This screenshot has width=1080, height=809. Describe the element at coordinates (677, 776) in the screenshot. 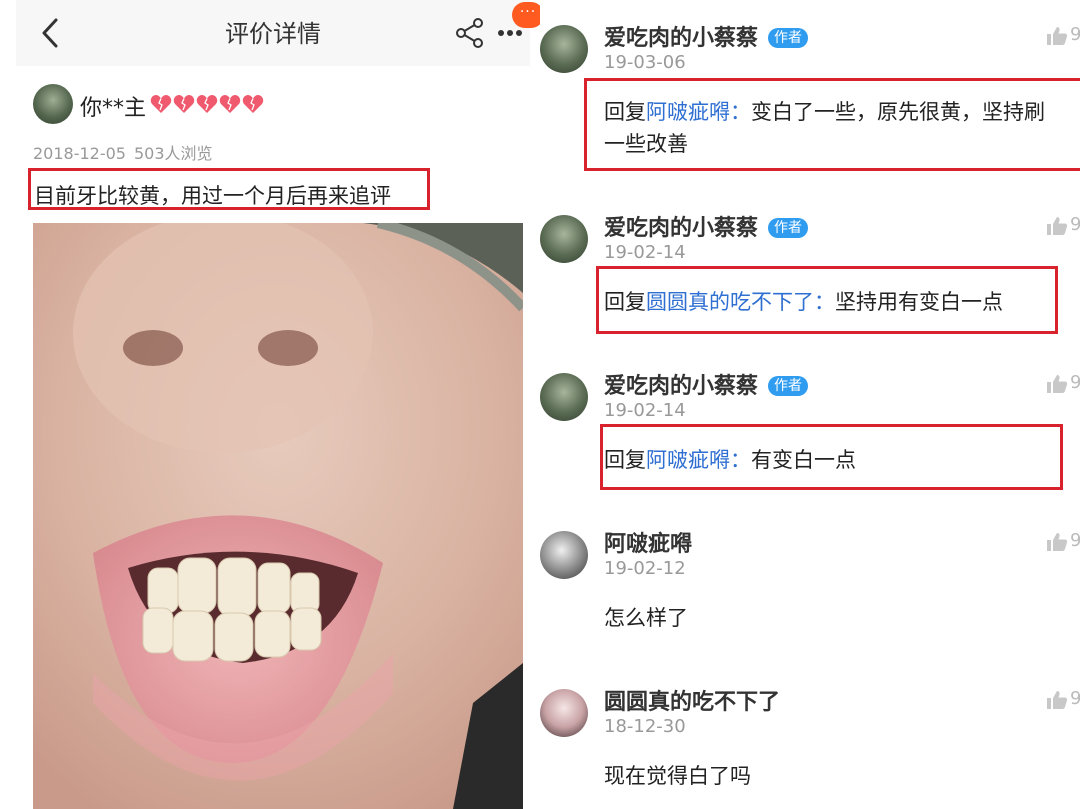

I see `comment-text: 现在觉得白了吗` at that location.